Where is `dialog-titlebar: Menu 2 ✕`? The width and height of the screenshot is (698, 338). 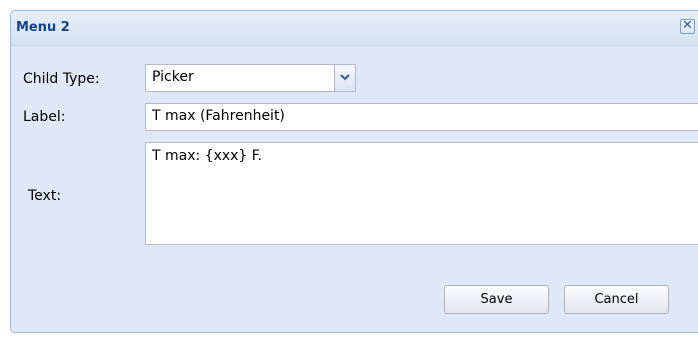 dialog-titlebar: Menu 2 ✕ is located at coordinates (354, 28).